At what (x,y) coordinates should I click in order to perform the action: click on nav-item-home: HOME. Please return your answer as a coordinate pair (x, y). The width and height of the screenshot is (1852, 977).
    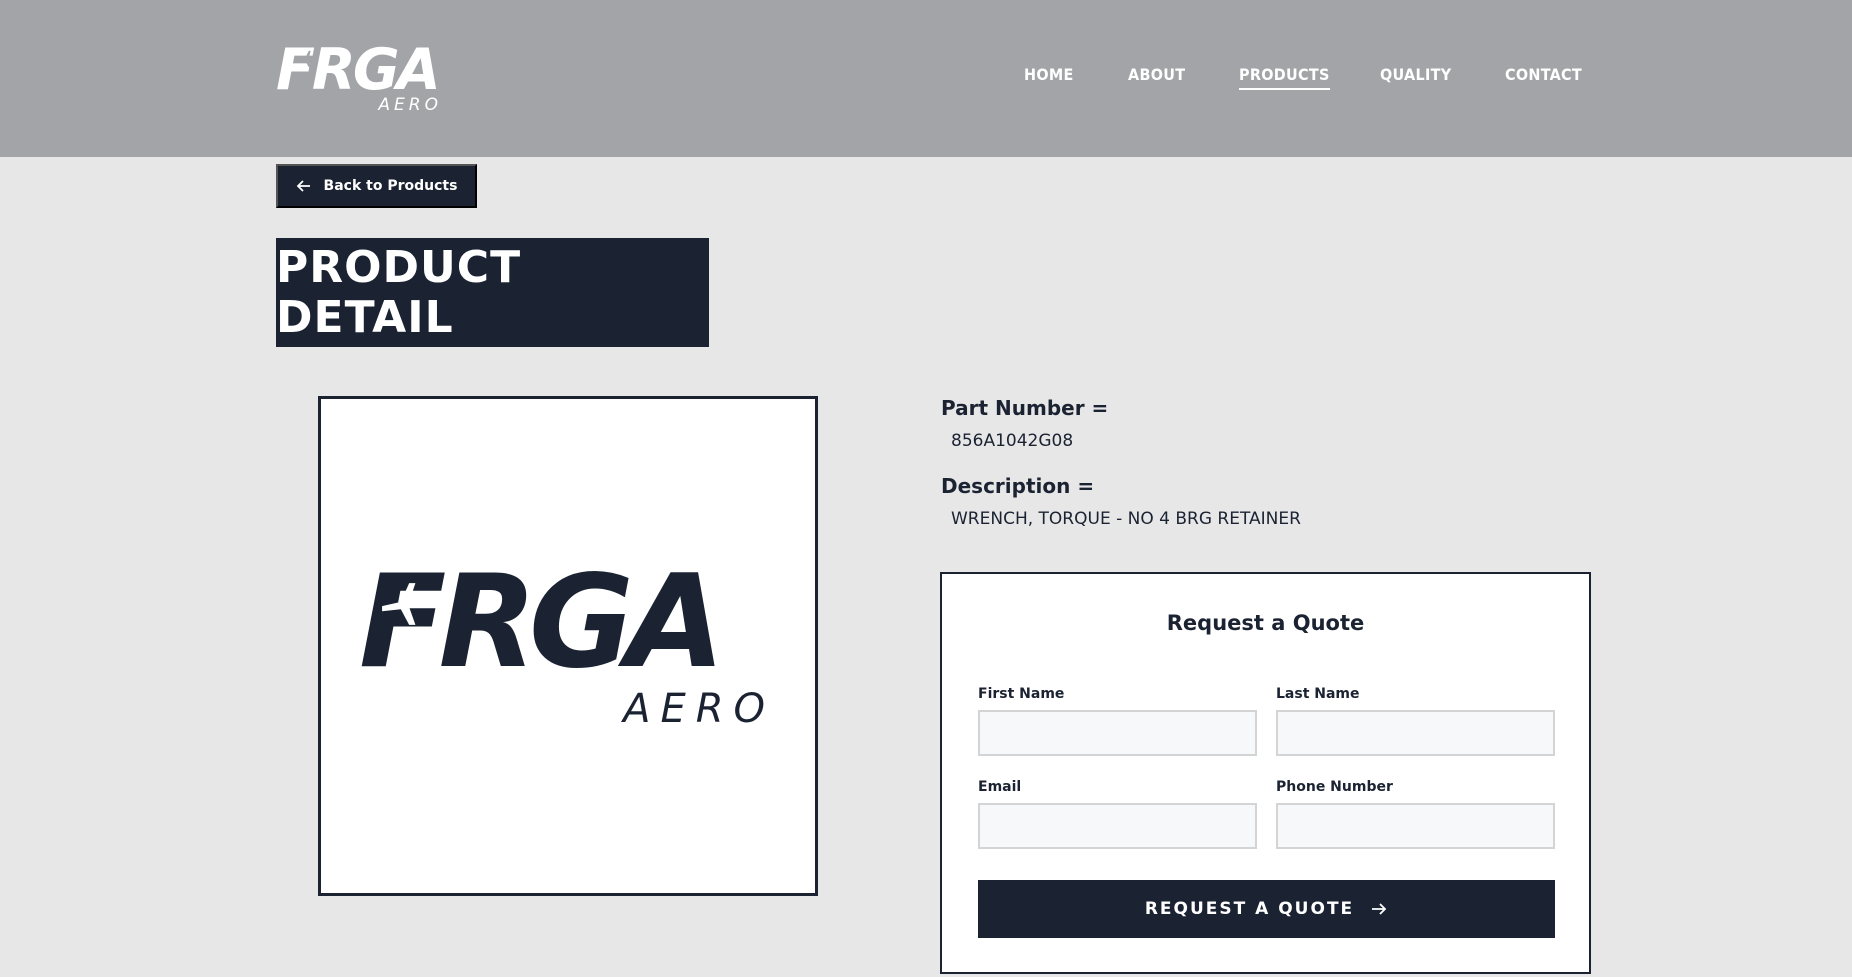
    Looking at the image, I should click on (1049, 75).